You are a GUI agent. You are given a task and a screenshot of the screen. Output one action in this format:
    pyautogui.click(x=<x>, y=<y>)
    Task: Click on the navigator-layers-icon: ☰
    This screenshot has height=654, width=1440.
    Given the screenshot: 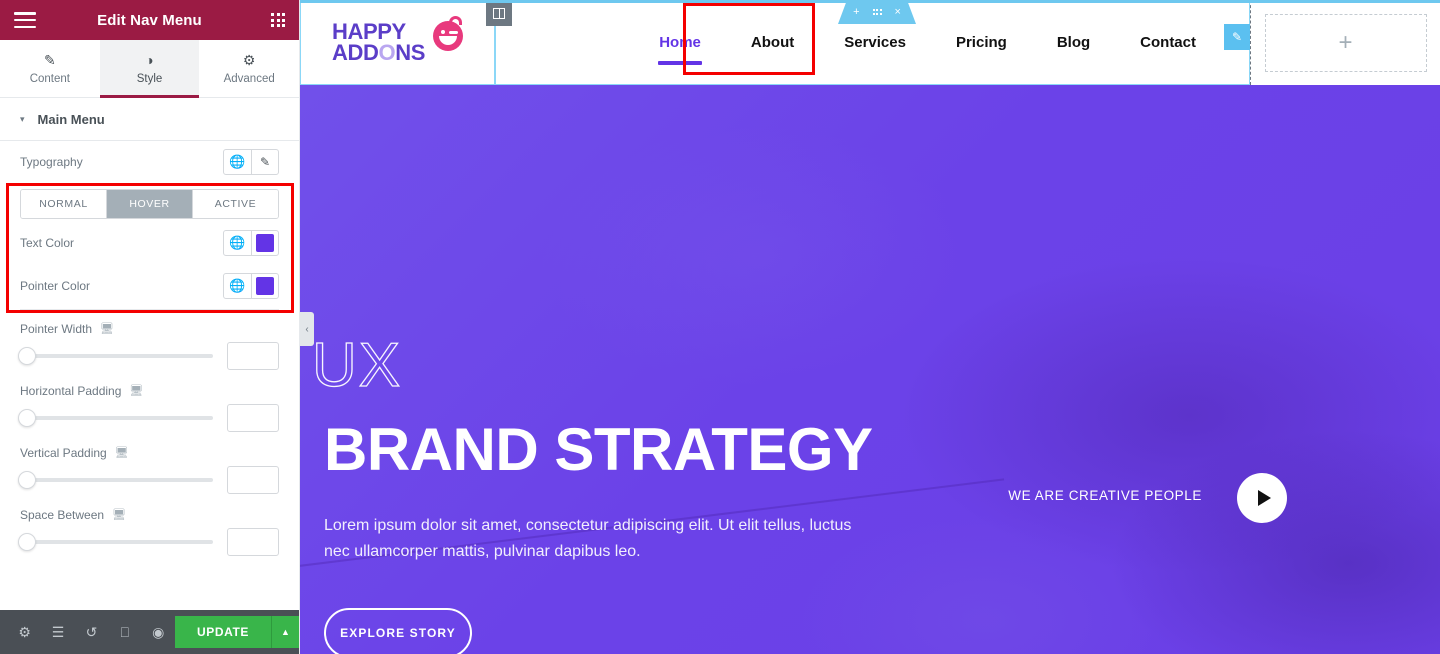 What is the action you would take?
    pyautogui.click(x=57, y=632)
    